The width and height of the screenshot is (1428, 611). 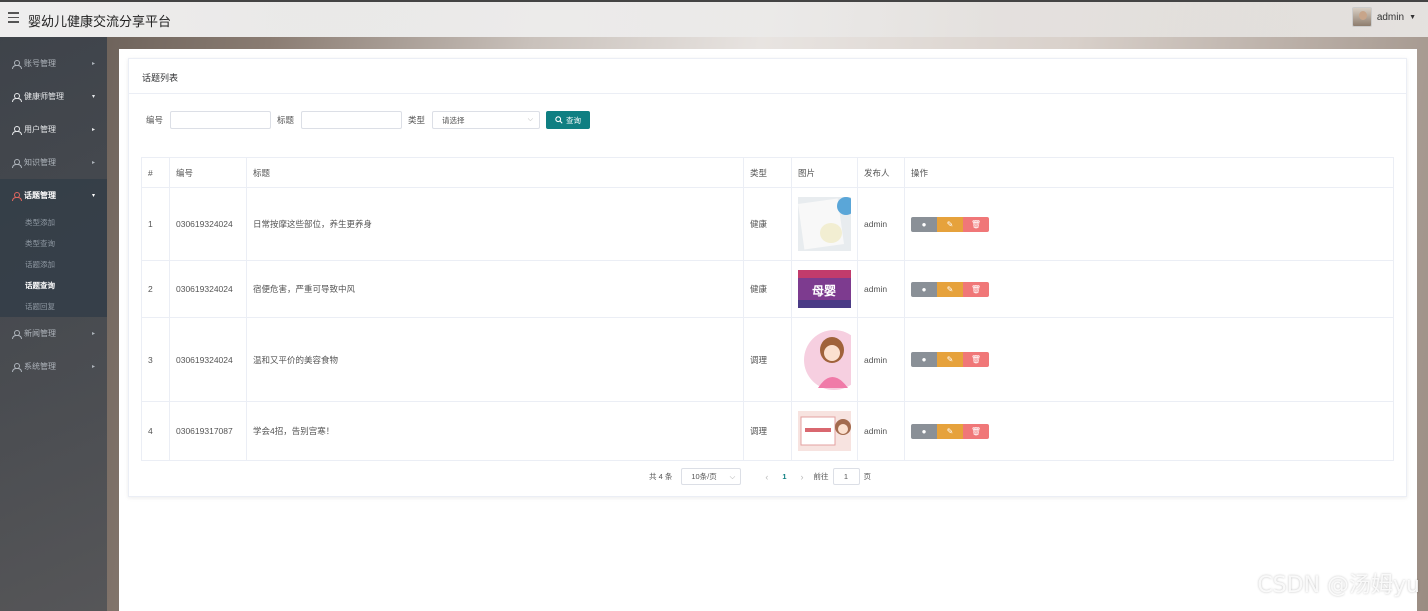 I want to click on row-code: 030619317087, so click(x=208, y=431).